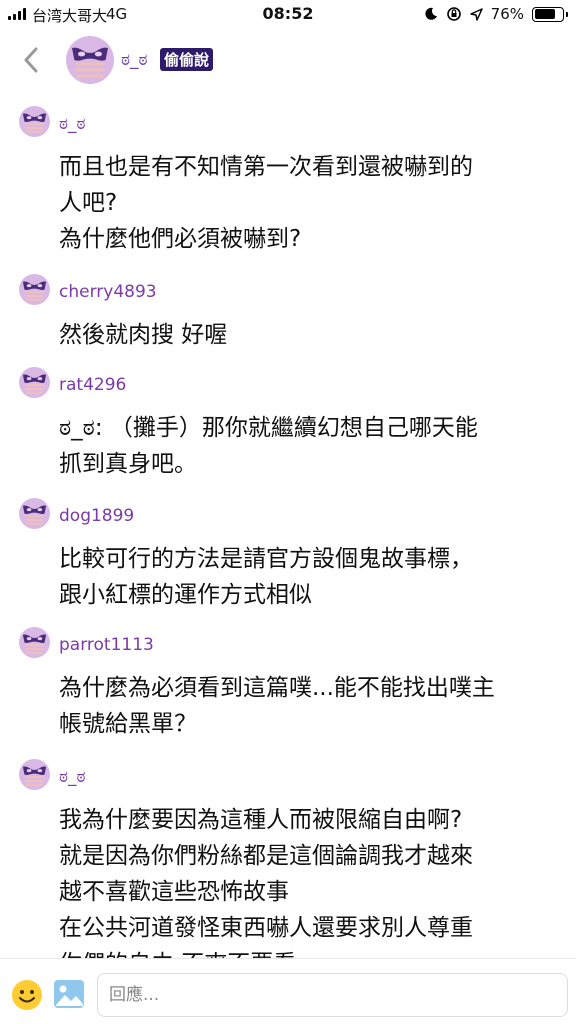  Describe the element at coordinates (134, 60) in the screenshot. I see `header-username: ಠ_ಠ` at that location.